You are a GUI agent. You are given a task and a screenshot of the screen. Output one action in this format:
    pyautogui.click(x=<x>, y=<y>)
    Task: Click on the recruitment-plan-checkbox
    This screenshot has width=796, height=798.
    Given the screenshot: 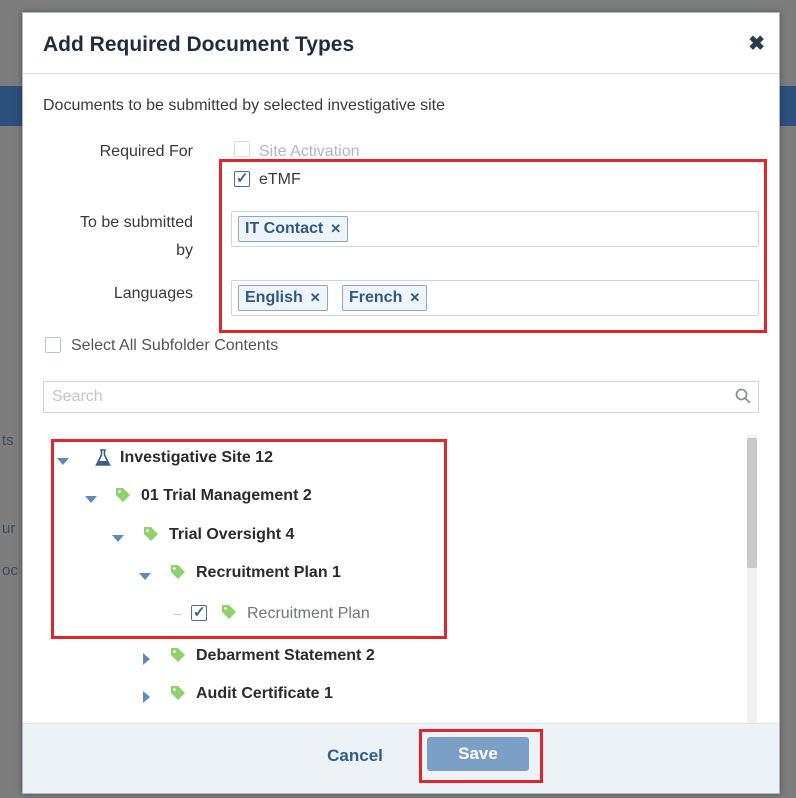 What is the action you would take?
    pyautogui.click(x=199, y=612)
    